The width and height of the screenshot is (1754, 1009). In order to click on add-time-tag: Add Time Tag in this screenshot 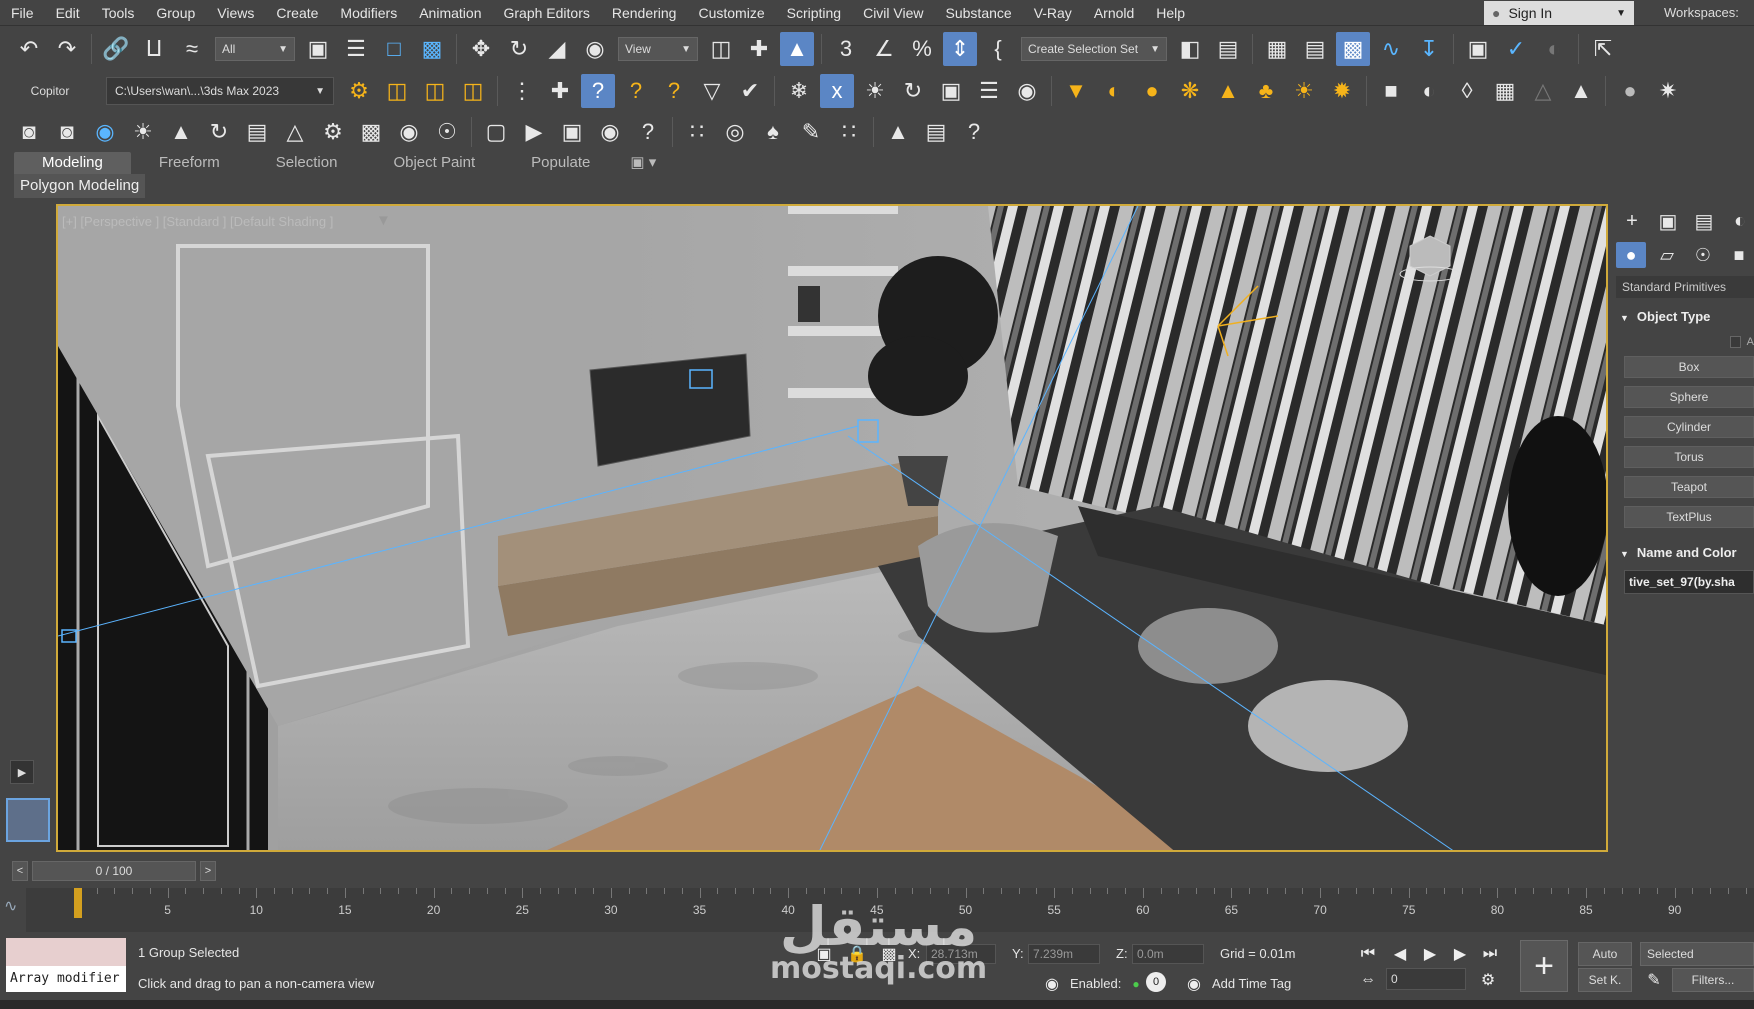, I will do `click(1251, 983)`.